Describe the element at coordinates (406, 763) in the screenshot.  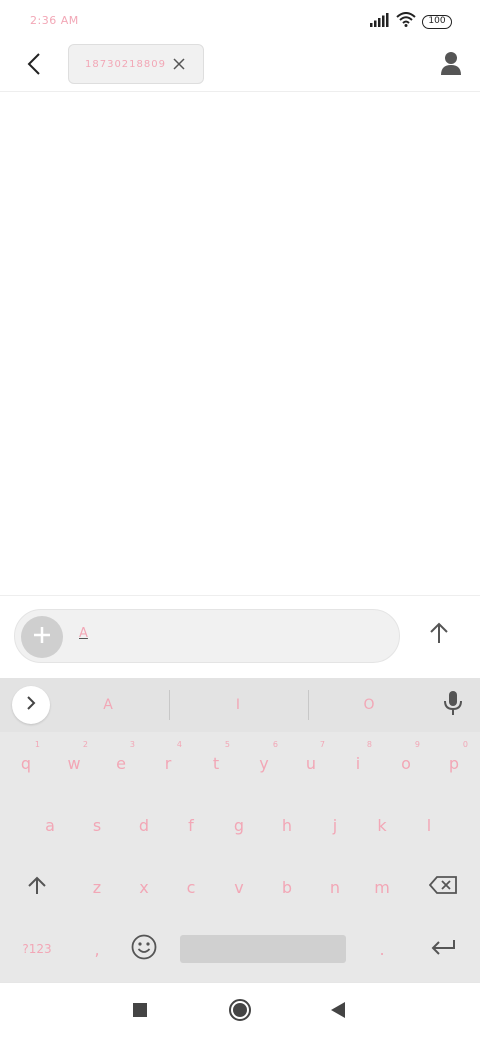
I see `key-o: o9` at that location.